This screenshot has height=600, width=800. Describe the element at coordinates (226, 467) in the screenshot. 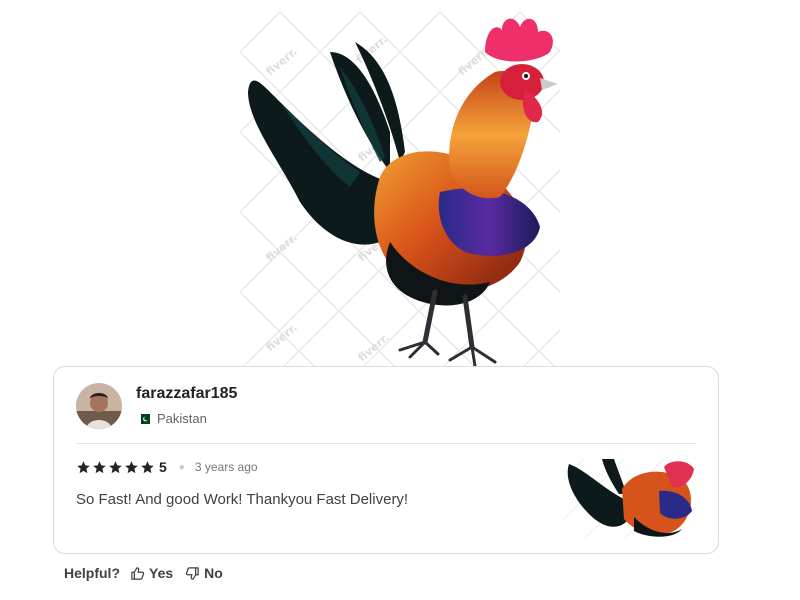

I see `review-time: 3 years ago` at that location.